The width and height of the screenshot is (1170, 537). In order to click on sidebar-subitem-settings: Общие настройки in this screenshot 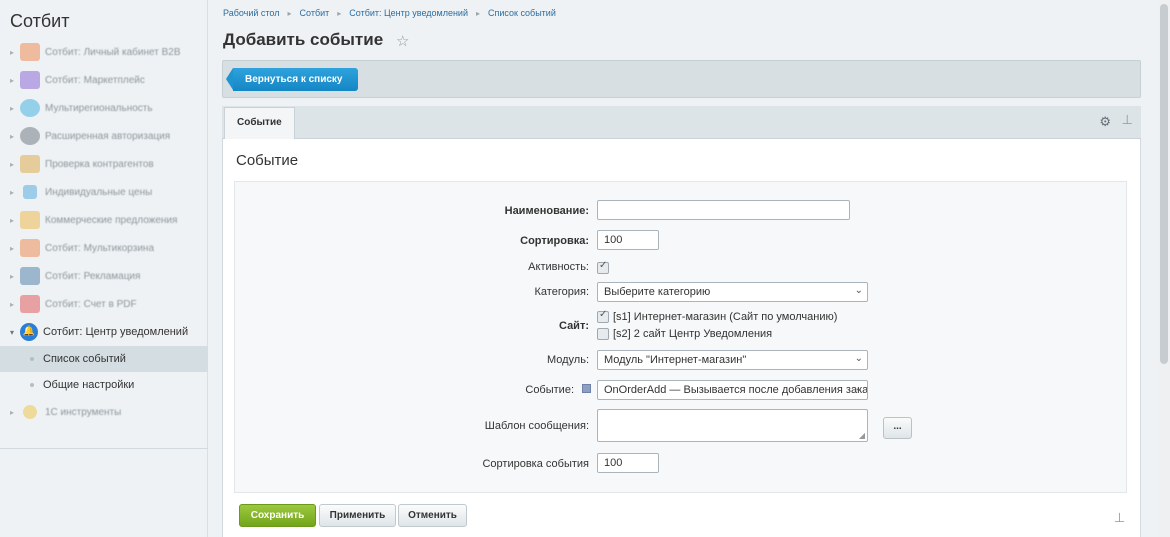, I will do `click(104, 385)`.